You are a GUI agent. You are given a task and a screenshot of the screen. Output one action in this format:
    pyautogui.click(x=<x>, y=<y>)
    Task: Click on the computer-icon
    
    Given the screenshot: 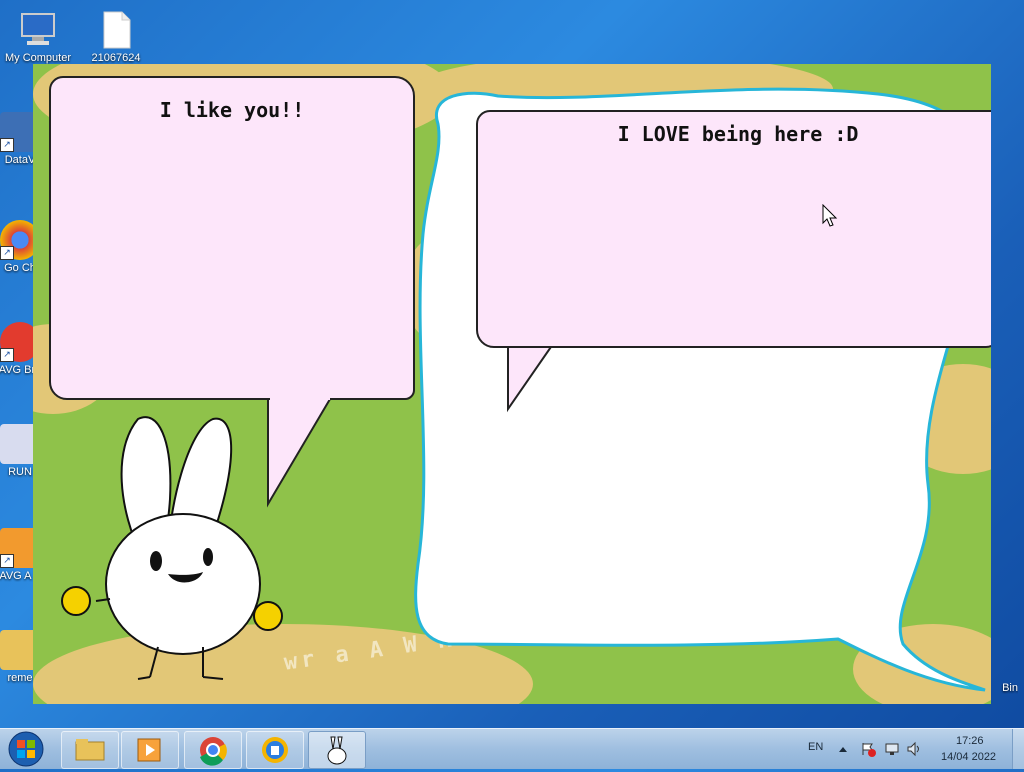 What is the action you would take?
    pyautogui.click(x=38, y=30)
    